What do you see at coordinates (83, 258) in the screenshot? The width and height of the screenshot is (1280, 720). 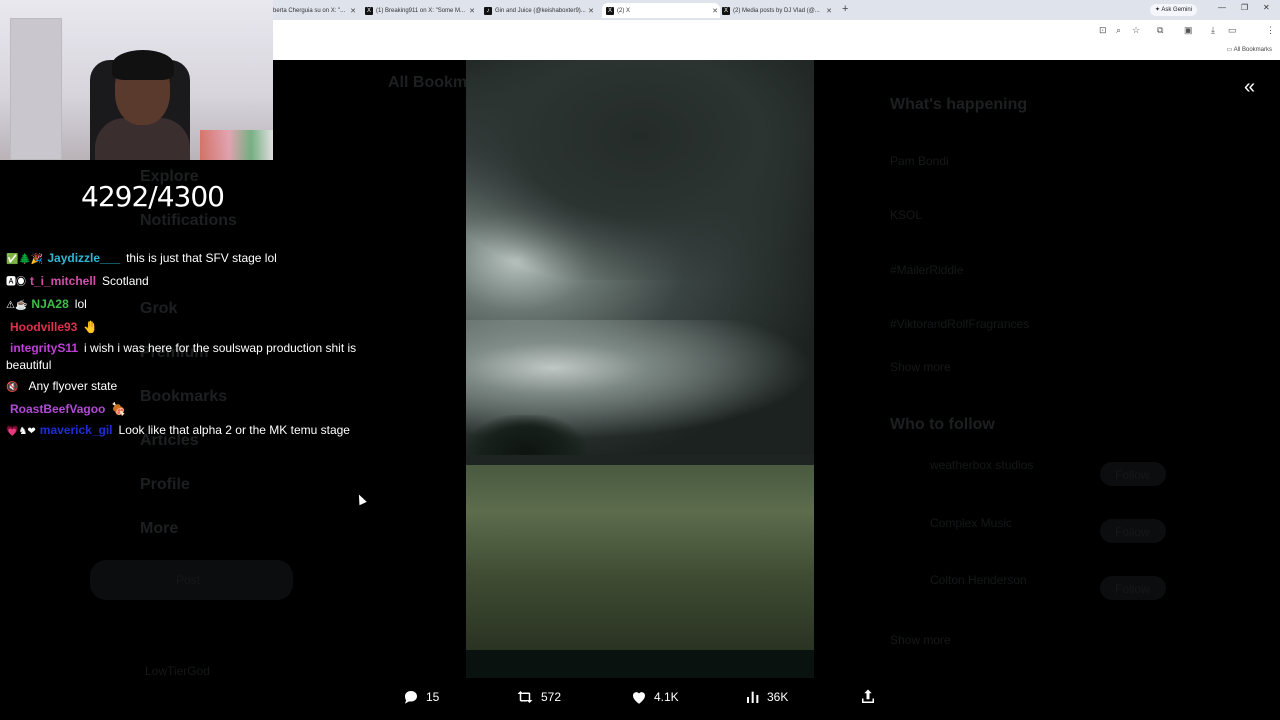 I see `chat-username: Jaydizzle___` at bounding box center [83, 258].